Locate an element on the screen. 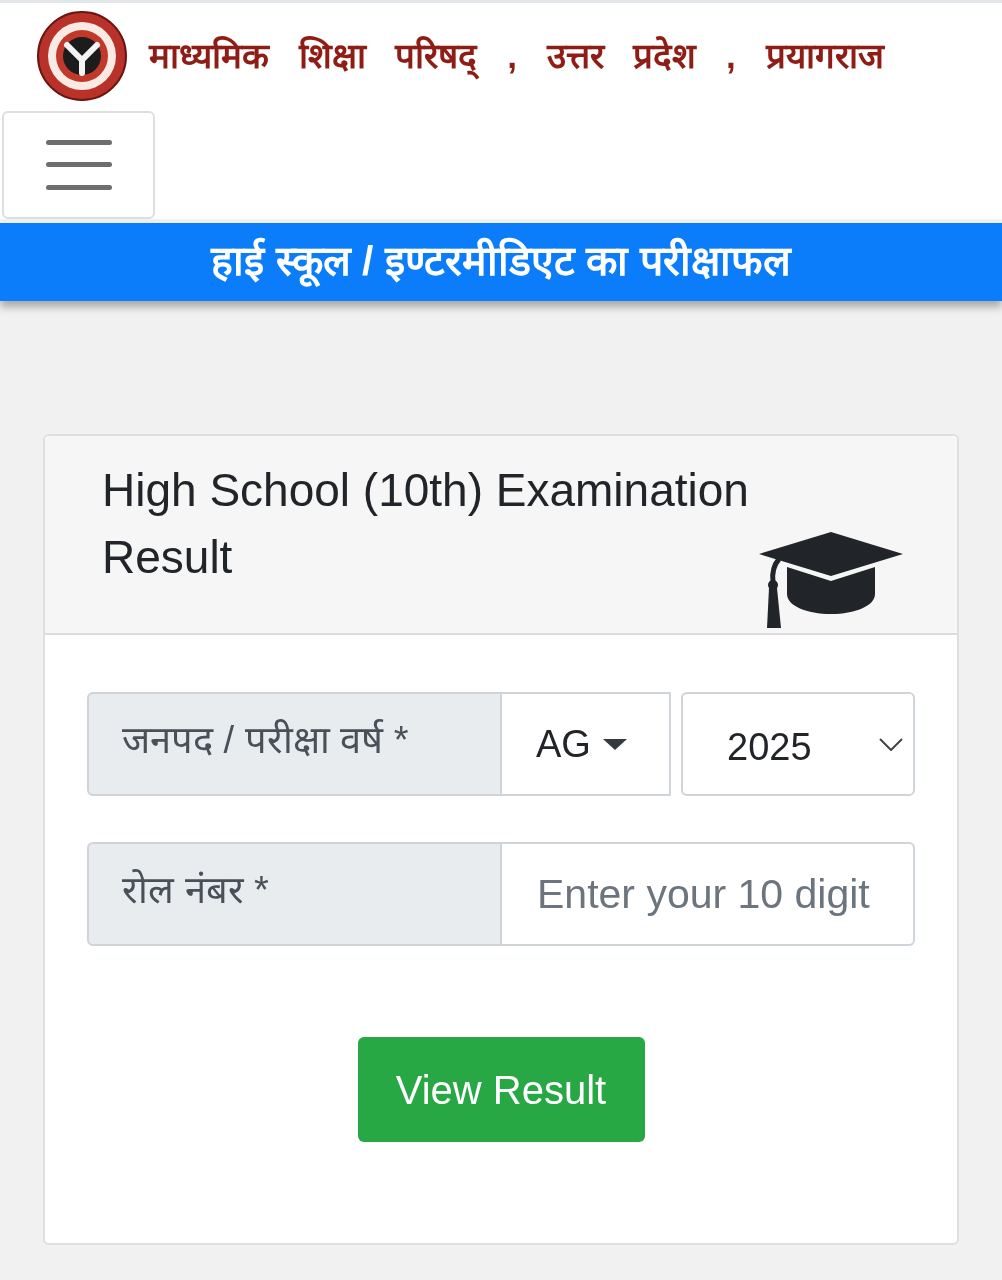  input-label: जनपद / परीक्षा वर्ष * is located at coordinates (294, 744).